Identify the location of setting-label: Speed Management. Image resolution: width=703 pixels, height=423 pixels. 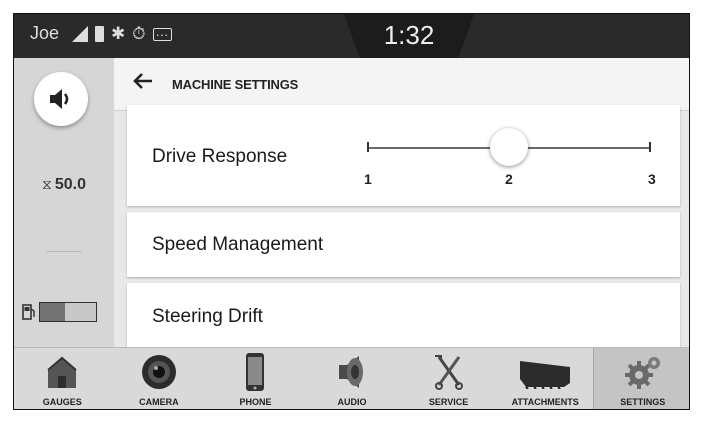
(238, 244).